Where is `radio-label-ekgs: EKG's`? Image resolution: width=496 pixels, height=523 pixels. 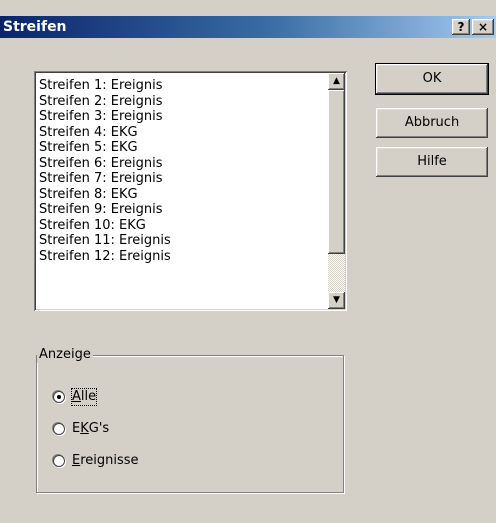
radio-label-ekgs: EKG's is located at coordinates (91, 428).